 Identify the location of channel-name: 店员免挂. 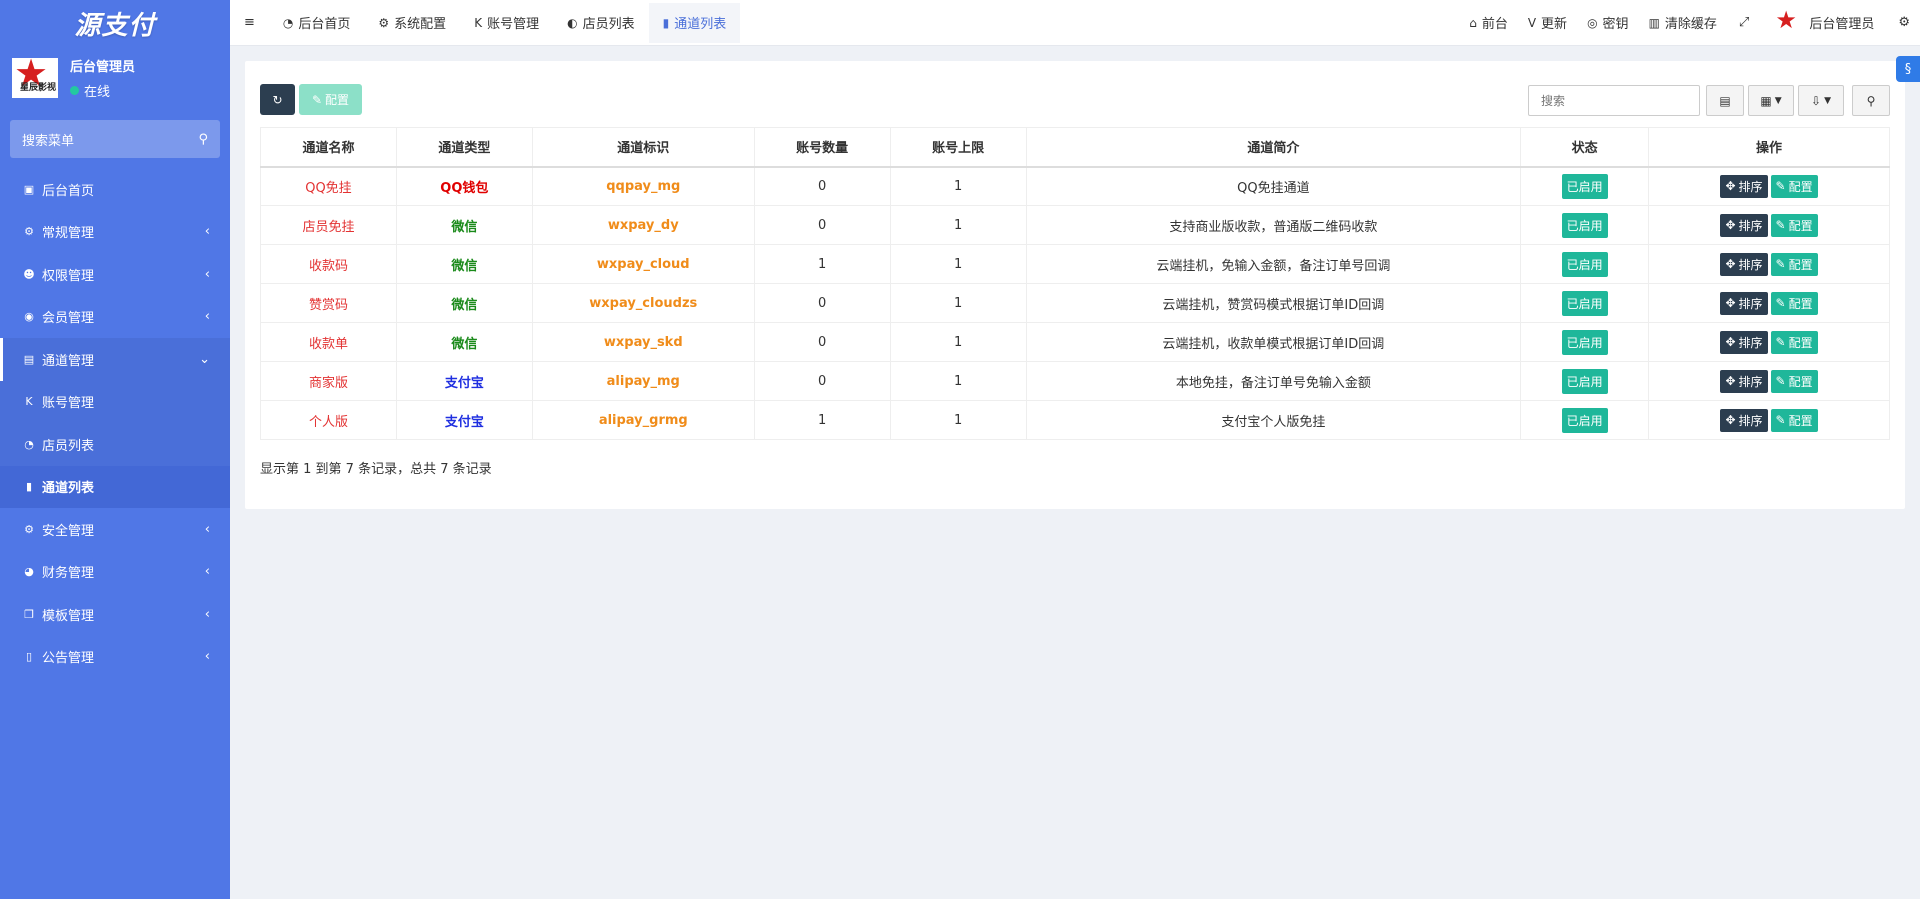
(328, 225).